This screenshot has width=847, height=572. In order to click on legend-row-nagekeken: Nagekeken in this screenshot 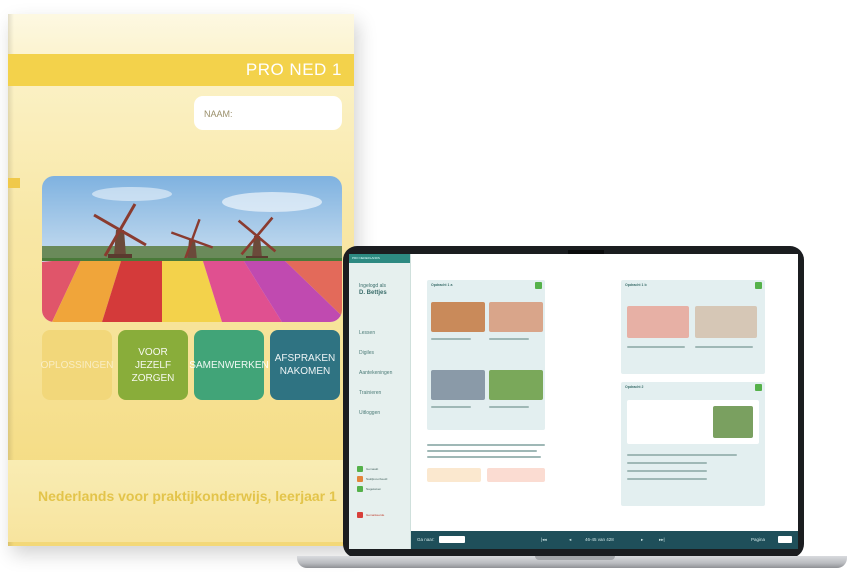, I will do `click(372, 489)`.